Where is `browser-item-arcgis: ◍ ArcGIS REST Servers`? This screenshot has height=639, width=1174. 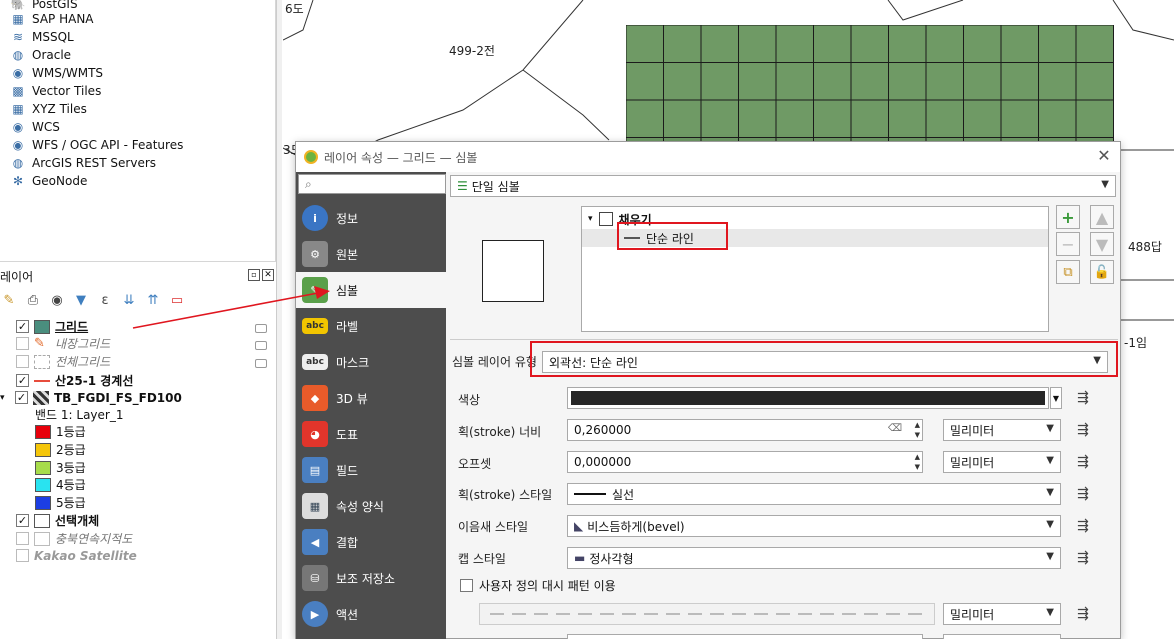
browser-item-arcgis: ◍ ArcGIS REST Servers is located at coordinates (83, 163).